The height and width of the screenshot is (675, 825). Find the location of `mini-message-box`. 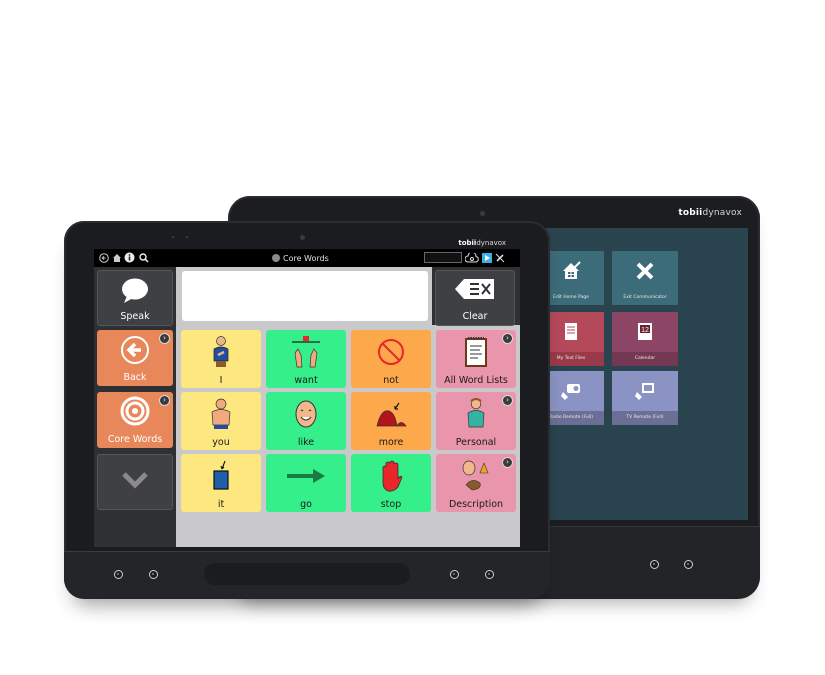

mini-message-box is located at coordinates (443, 257).